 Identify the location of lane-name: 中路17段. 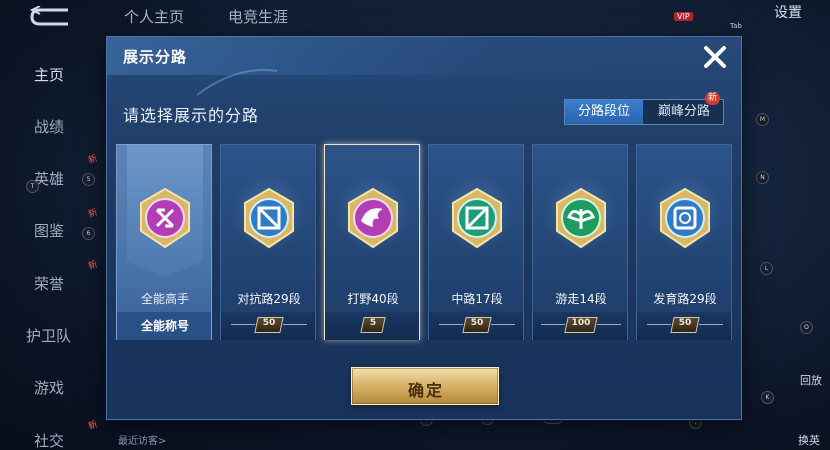
(477, 299).